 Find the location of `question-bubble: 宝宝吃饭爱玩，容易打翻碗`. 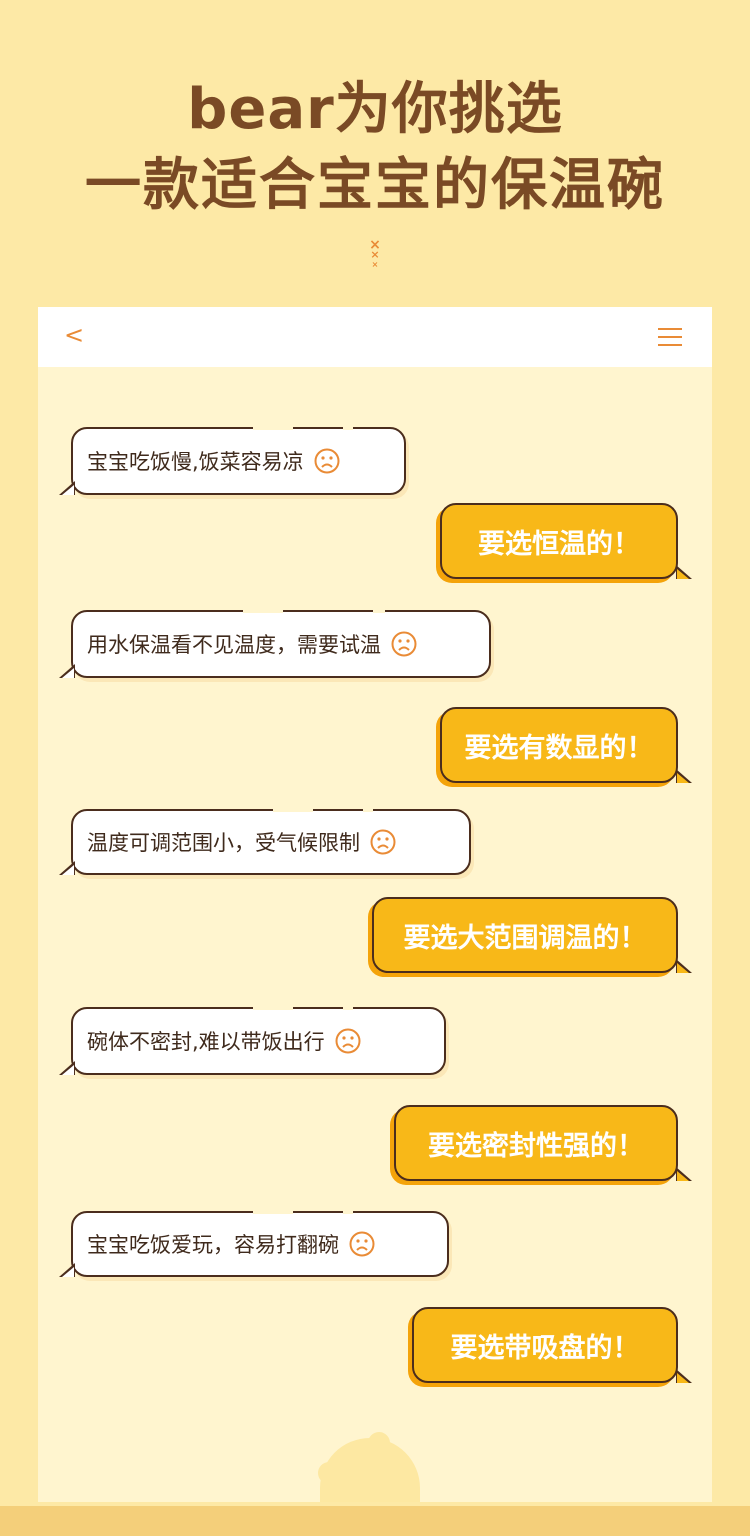

question-bubble: 宝宝吃饭爱玩，容易打翻碗 is located at coordinates (254, 1243).